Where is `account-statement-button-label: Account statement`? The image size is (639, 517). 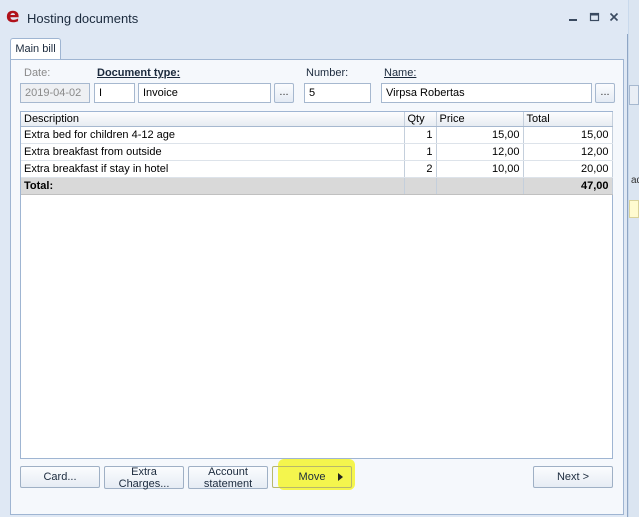 account-statement-button-label: Account statement is located at coordinates (228, 477).